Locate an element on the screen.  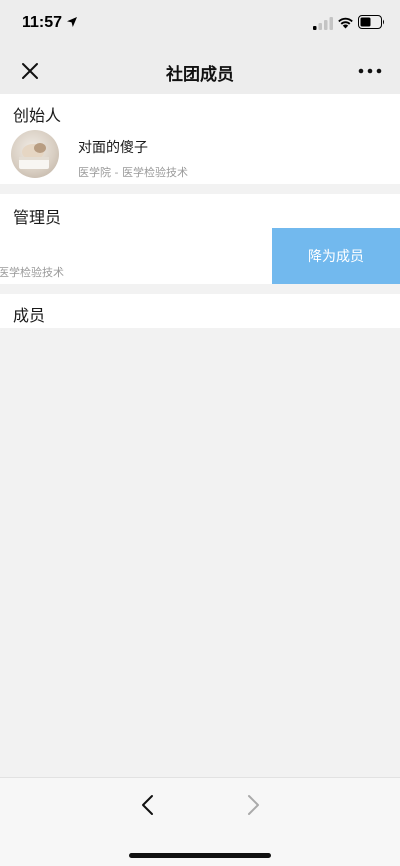
member-meta: 医学院 - 医学检验技术 is located at coordinates (133, 172).